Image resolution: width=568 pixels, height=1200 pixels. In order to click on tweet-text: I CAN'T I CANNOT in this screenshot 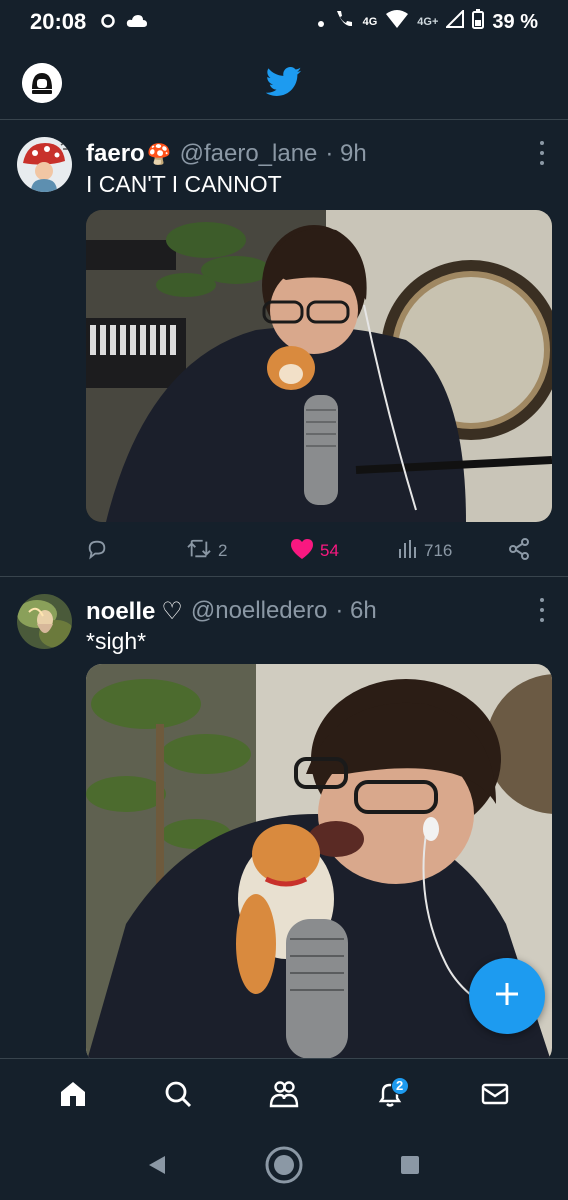, I will do `click(184, 184)`.